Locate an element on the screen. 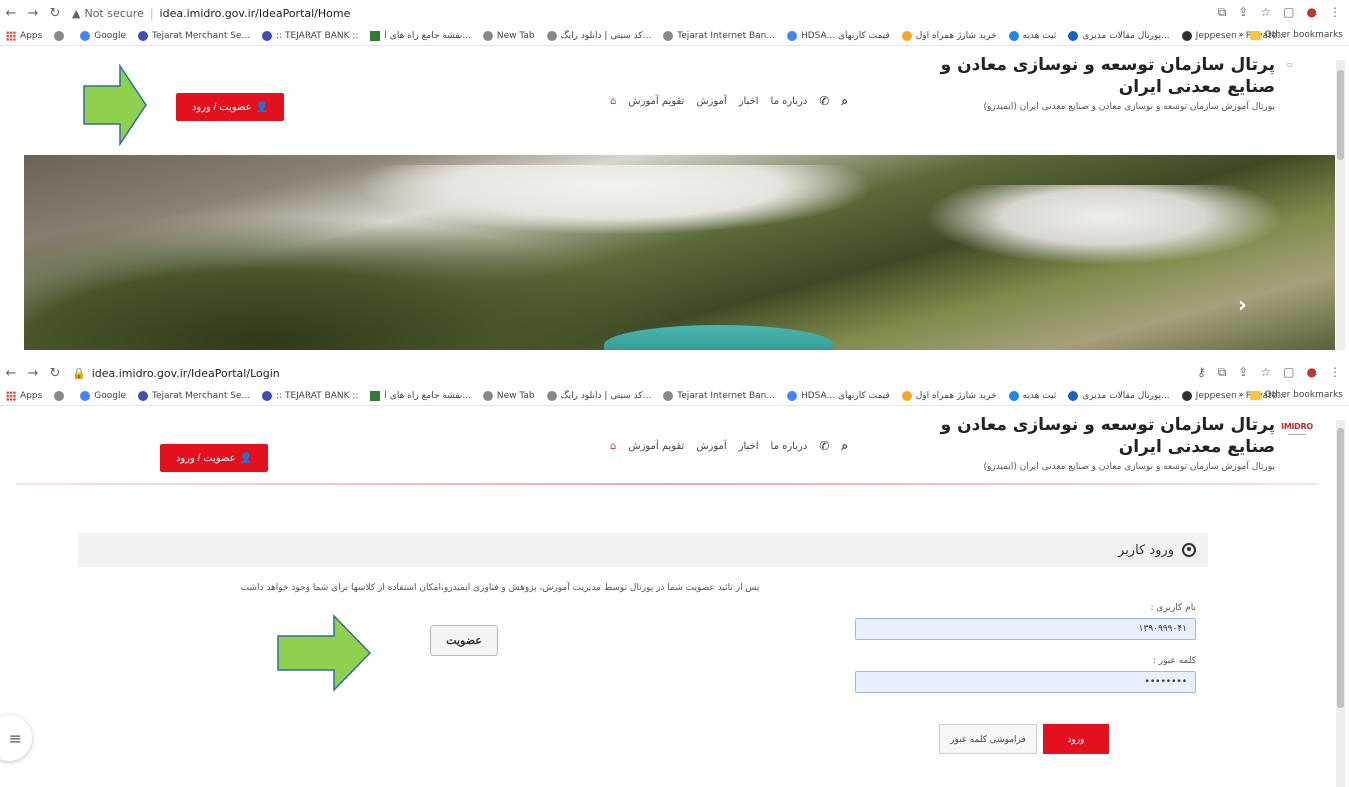 The image size is (1349, 787). key-icon: ⚷ is located at coordinates (1201, 372).